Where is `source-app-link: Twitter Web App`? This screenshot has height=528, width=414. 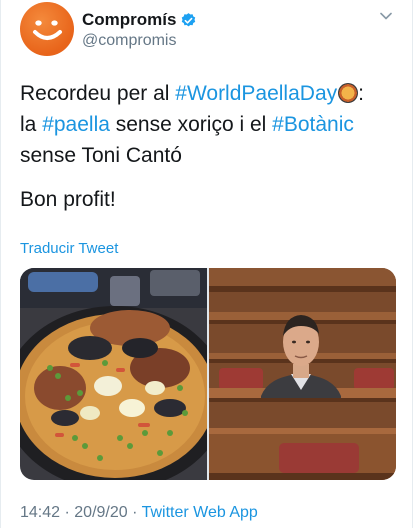 source-app-link: Twitter Web App is located at coordinates (200, 512).